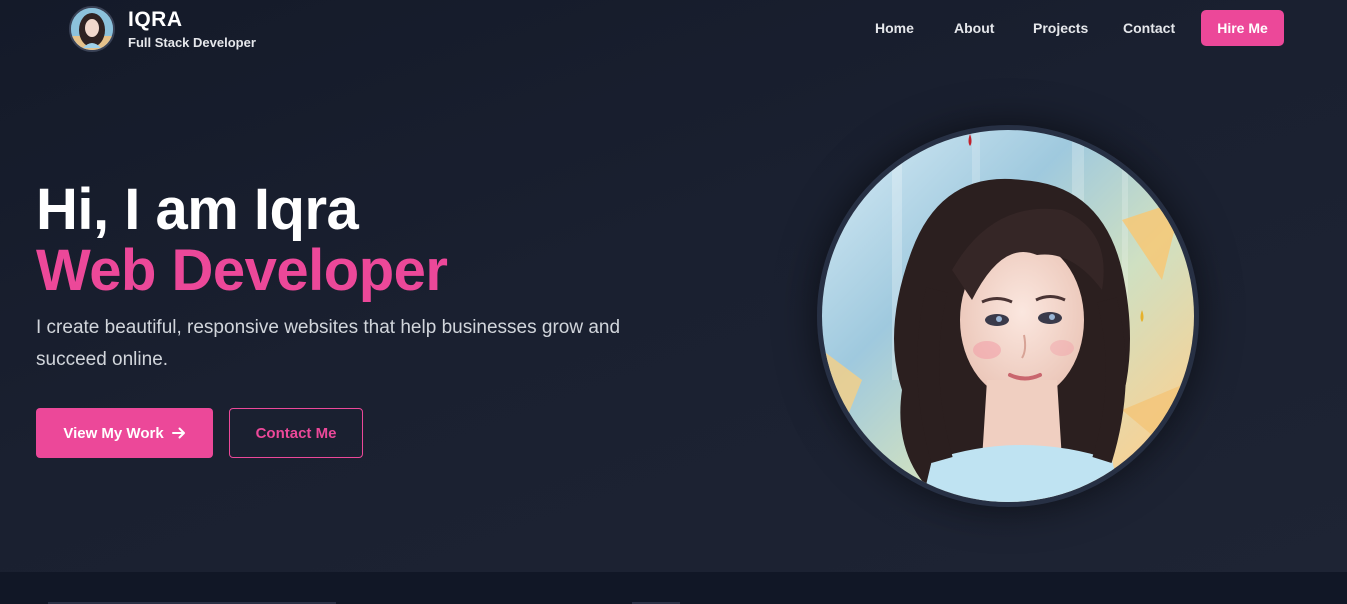 The height and width of the screenshot is (604, 1347). I want to click on nav-item-projects: Projects, so click(1060, 28).